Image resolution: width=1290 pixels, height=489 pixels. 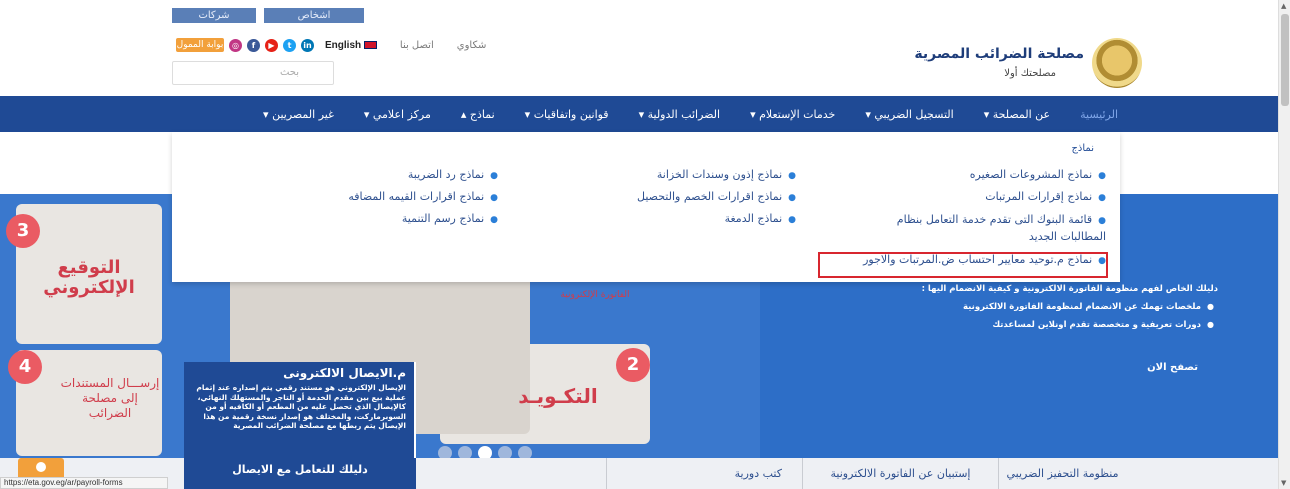 I want to click on tab-einvoice-survey: إستبيان عن الفاتورة الالكترونية, so click(x=900, y=473).